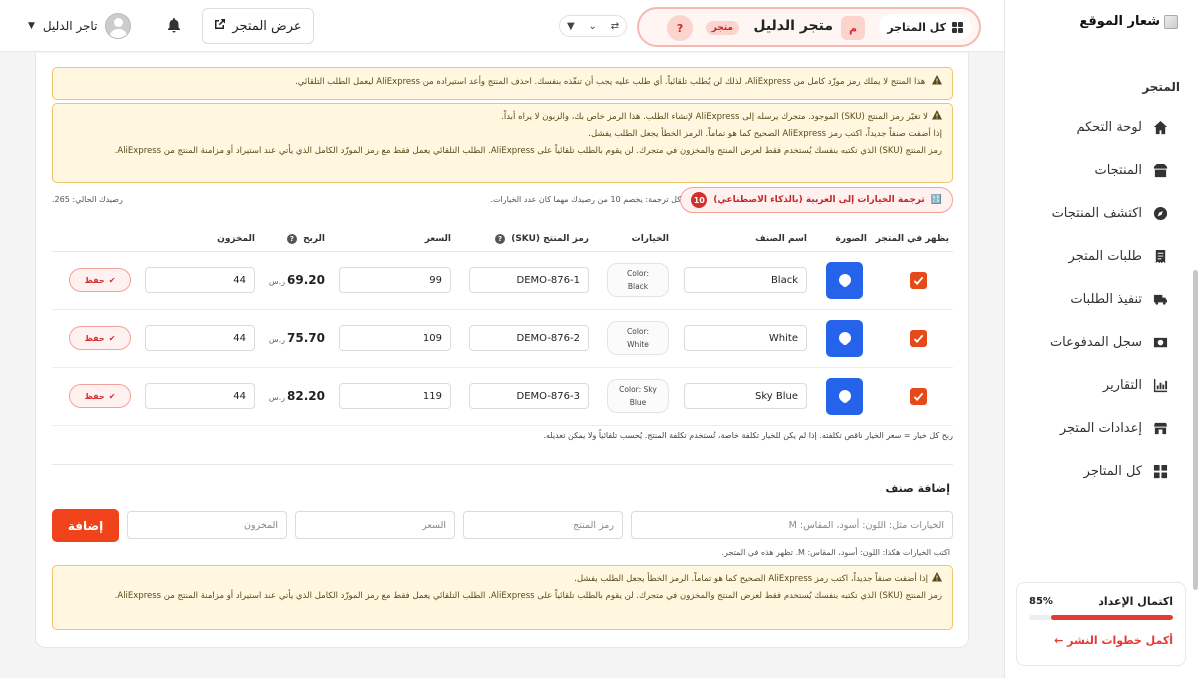 This screenshot has height=678, width=1200. Describe the element at coordinates (937, 577) in the screenshot. I see `warning-icon` at that location.